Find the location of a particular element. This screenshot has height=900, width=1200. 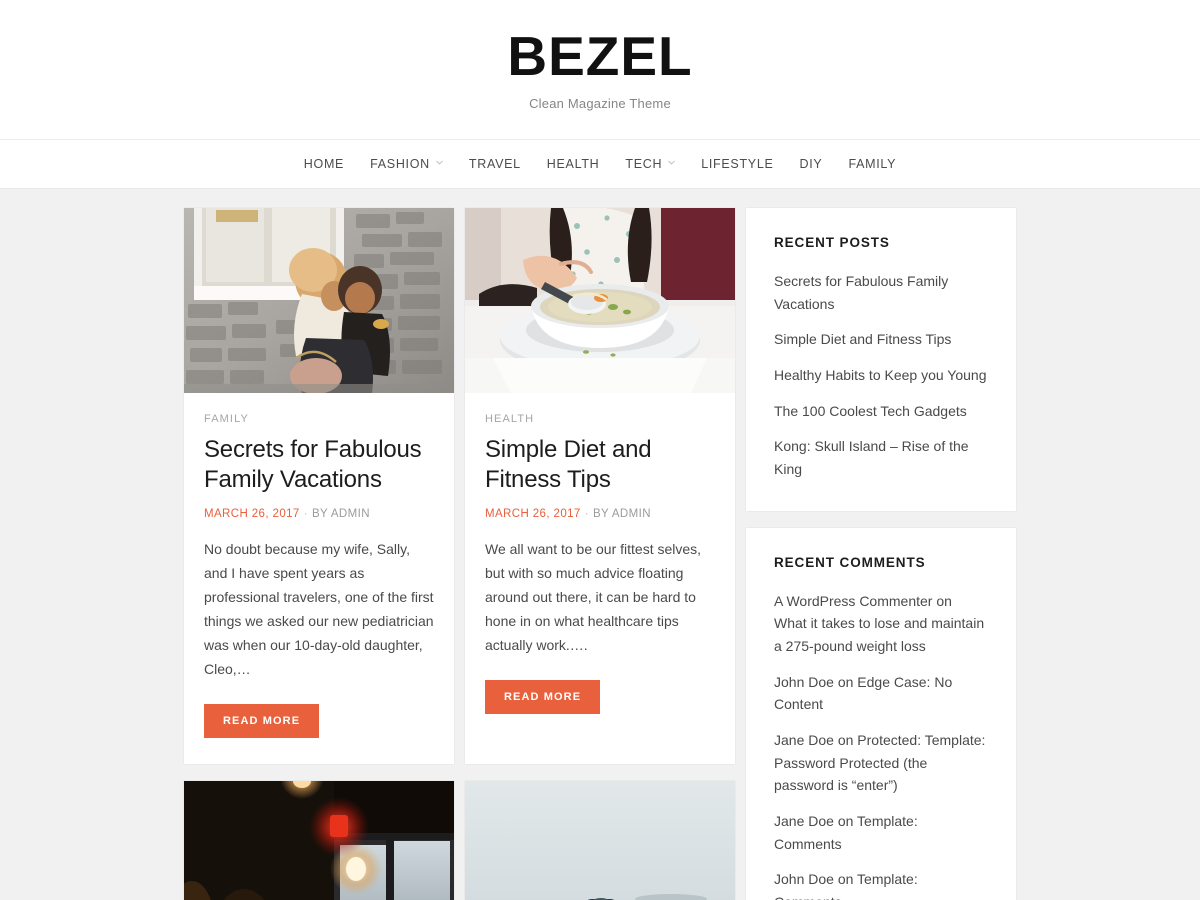

post-title: Simple Diet and Fitness Tips is located at coordinates (600, 465).